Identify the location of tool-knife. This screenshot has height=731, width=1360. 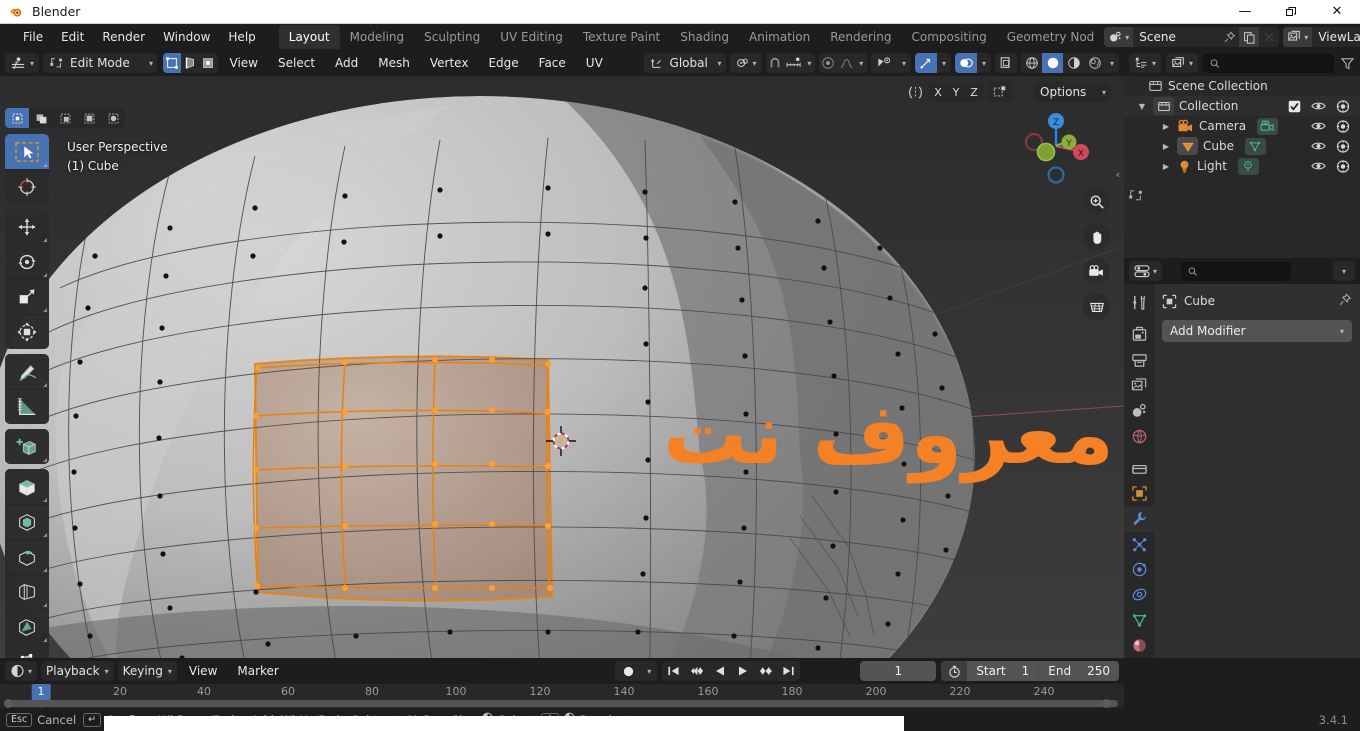
(27, 626).